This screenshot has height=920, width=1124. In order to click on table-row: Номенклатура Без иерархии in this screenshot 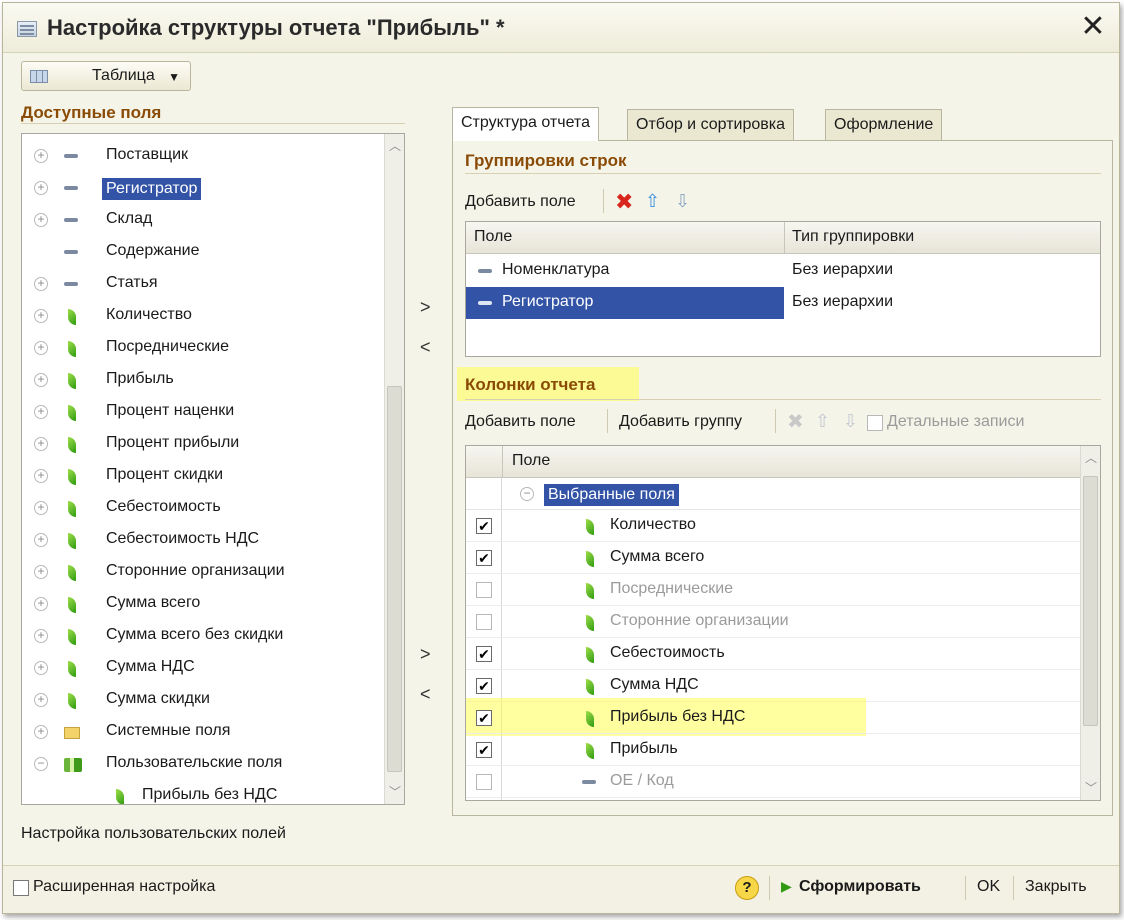, I will do `click(783, 271)`.